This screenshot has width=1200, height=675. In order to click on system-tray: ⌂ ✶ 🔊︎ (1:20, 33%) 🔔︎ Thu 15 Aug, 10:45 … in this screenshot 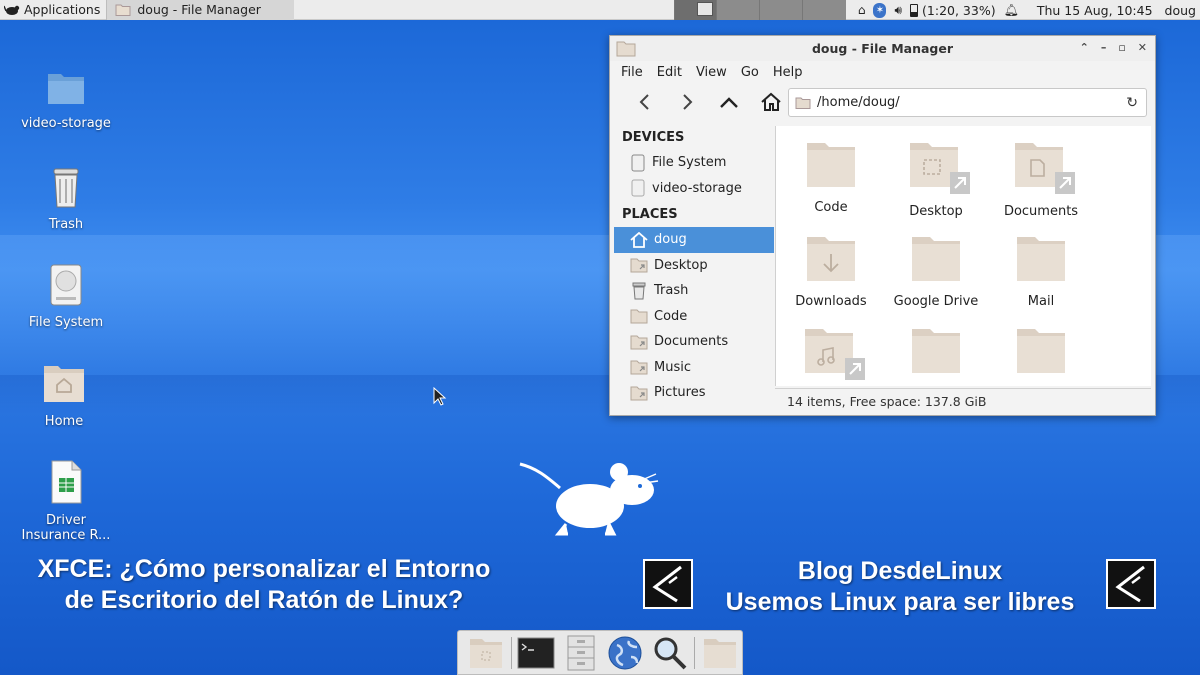, I will do `click(1029, 10)`.